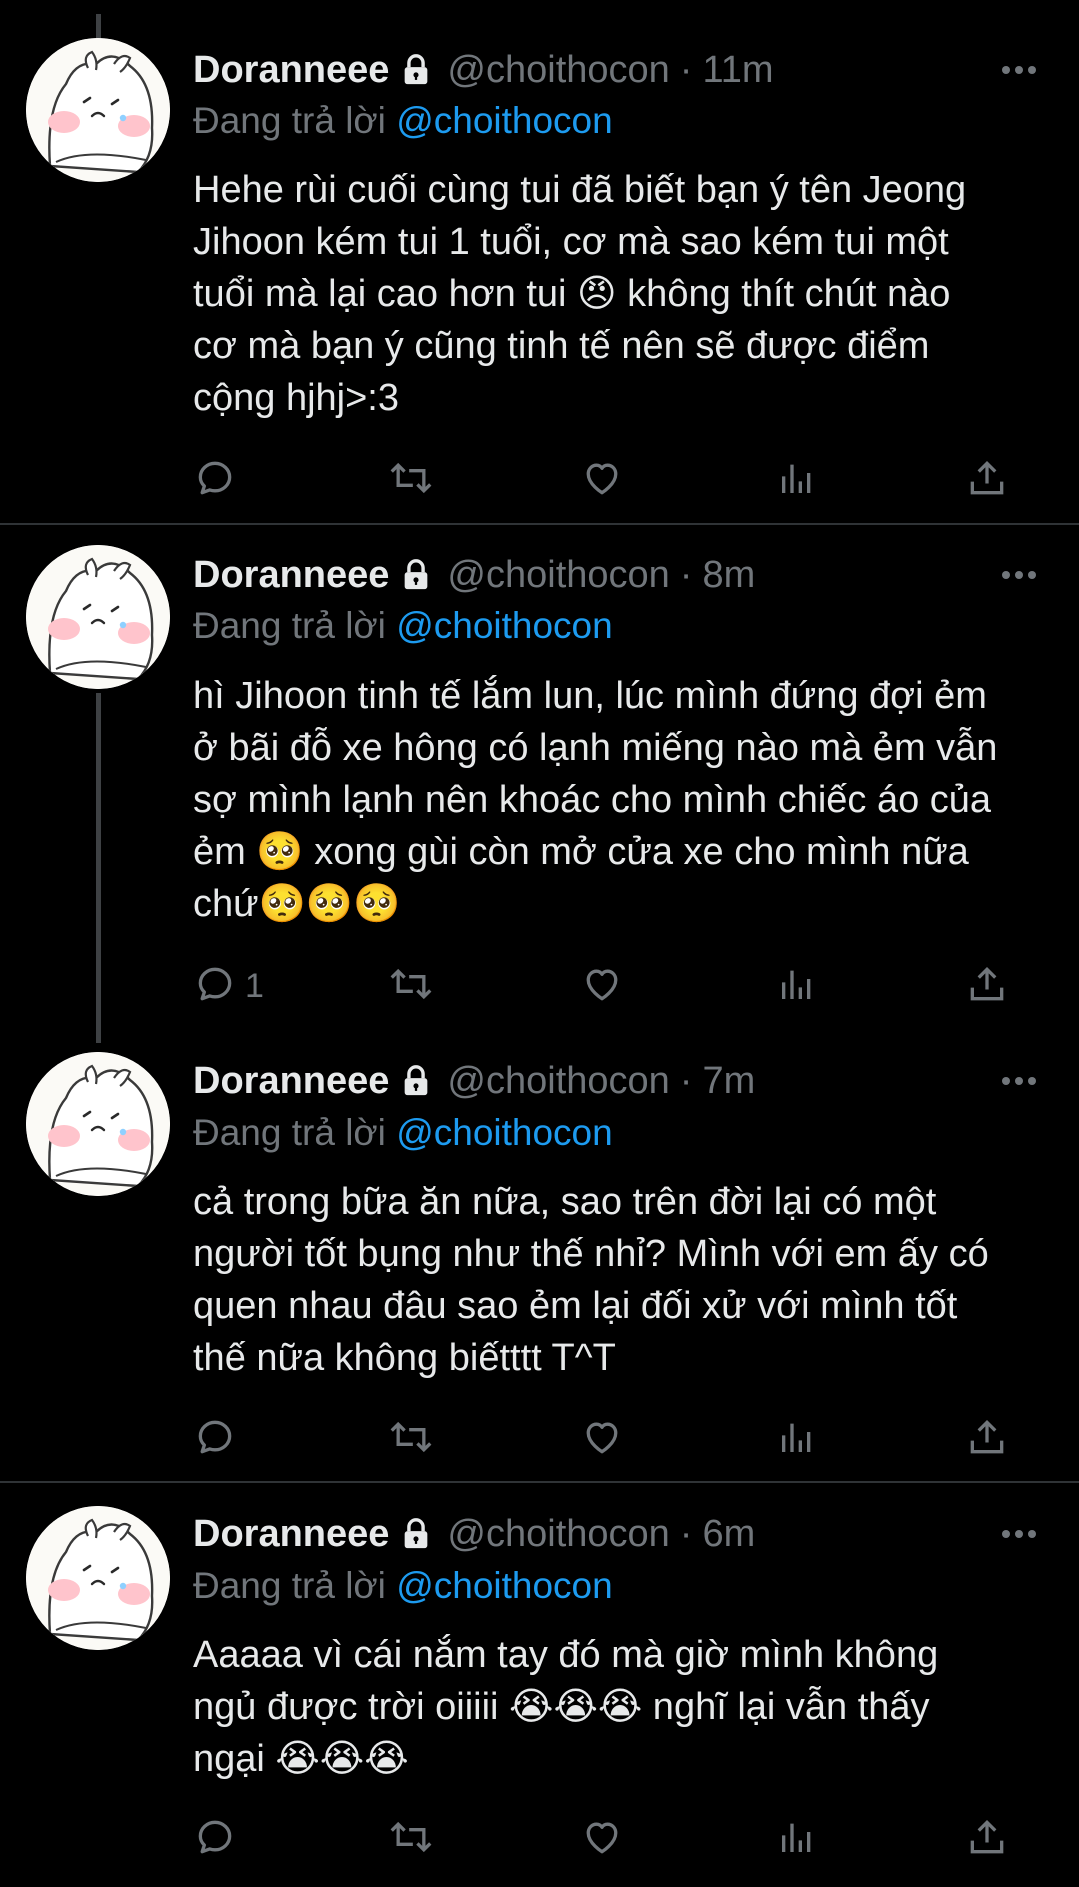  I want to click on timestamp: 11m, so click(737, 70).